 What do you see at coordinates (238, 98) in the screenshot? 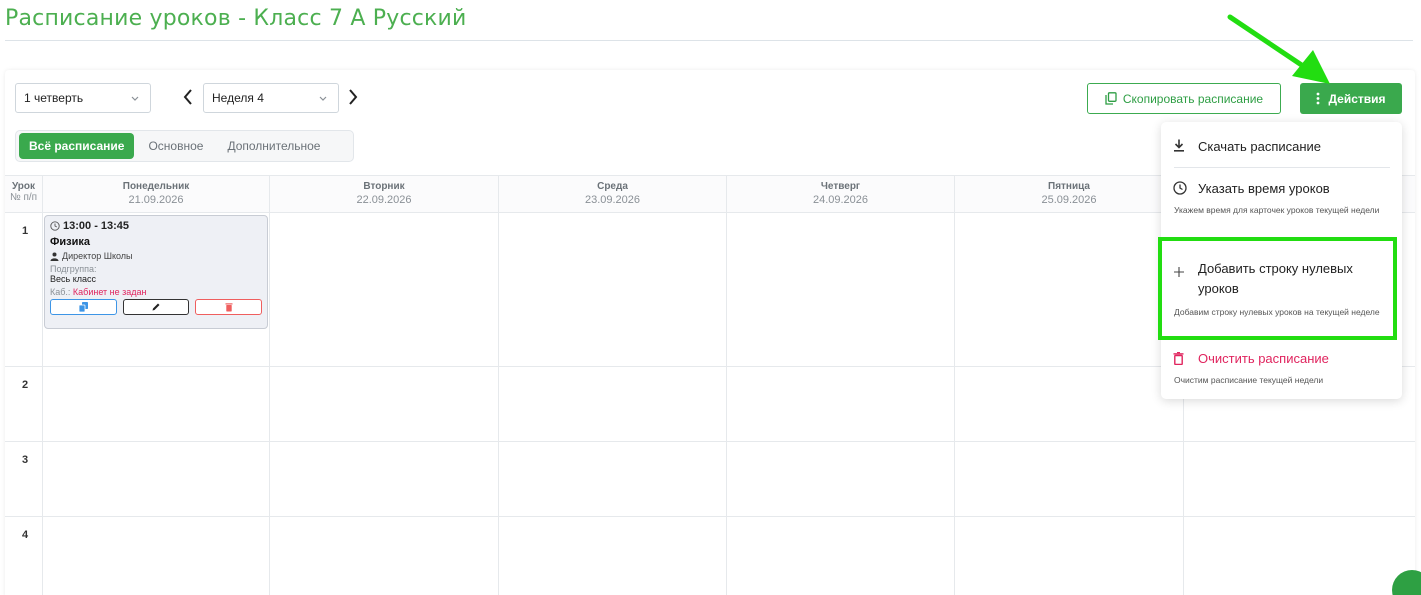
I see `week-select-value: Неделя 4` at bounding box center [238, 98].